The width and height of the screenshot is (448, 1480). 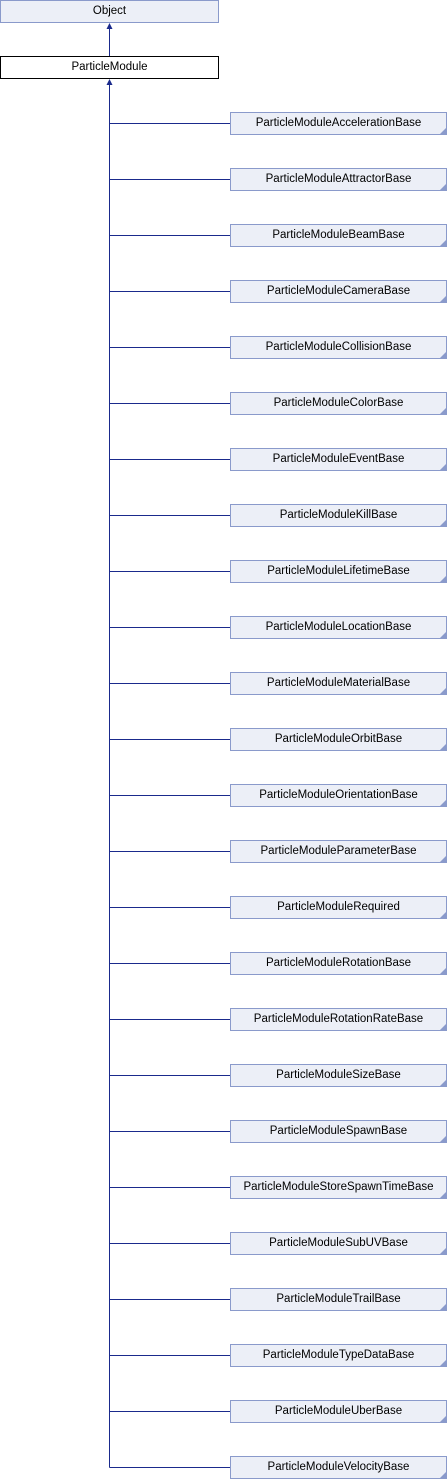 I want to click on node-particle-module-label: ParticleModule, so click(x=109, y=67).